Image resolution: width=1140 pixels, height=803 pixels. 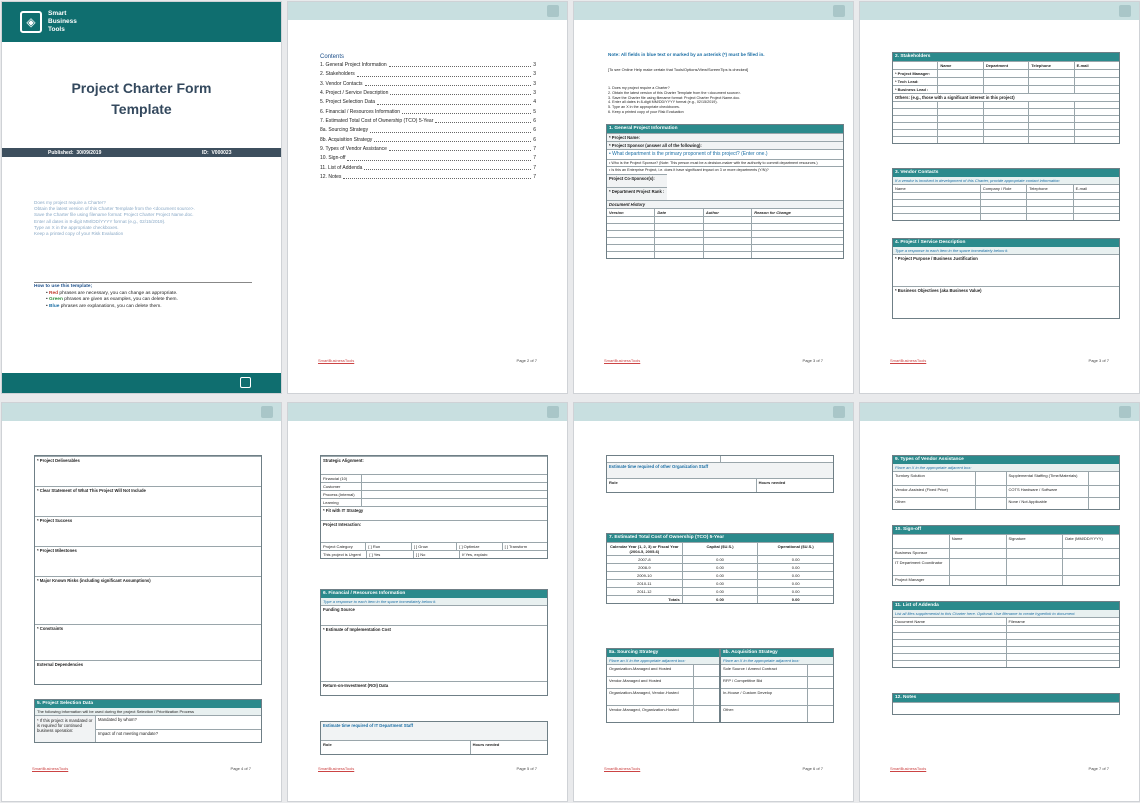 What do you see at coordinates (725, 137) in the screenshot?
I see `project-name-field: * Project Name:` at bounding box center [725, 137].